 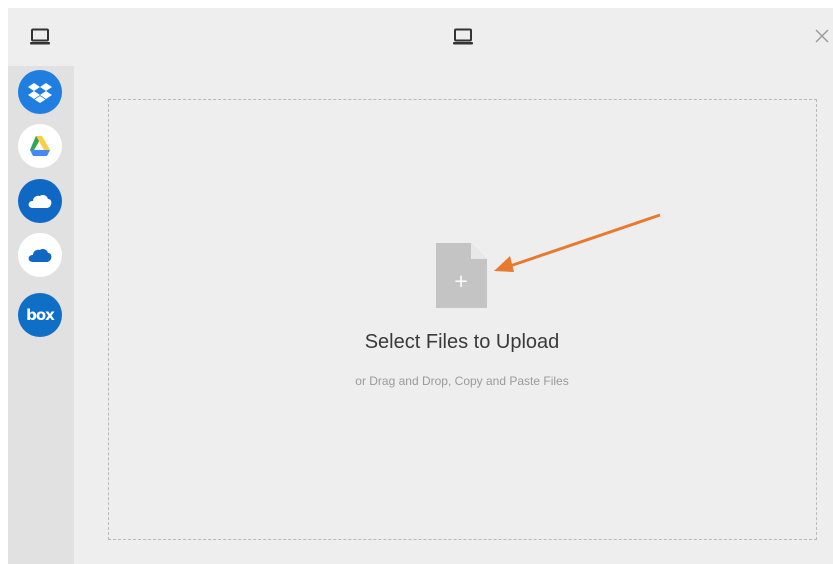 I want to click on dropbox-icon, so click(x=40, y=93).